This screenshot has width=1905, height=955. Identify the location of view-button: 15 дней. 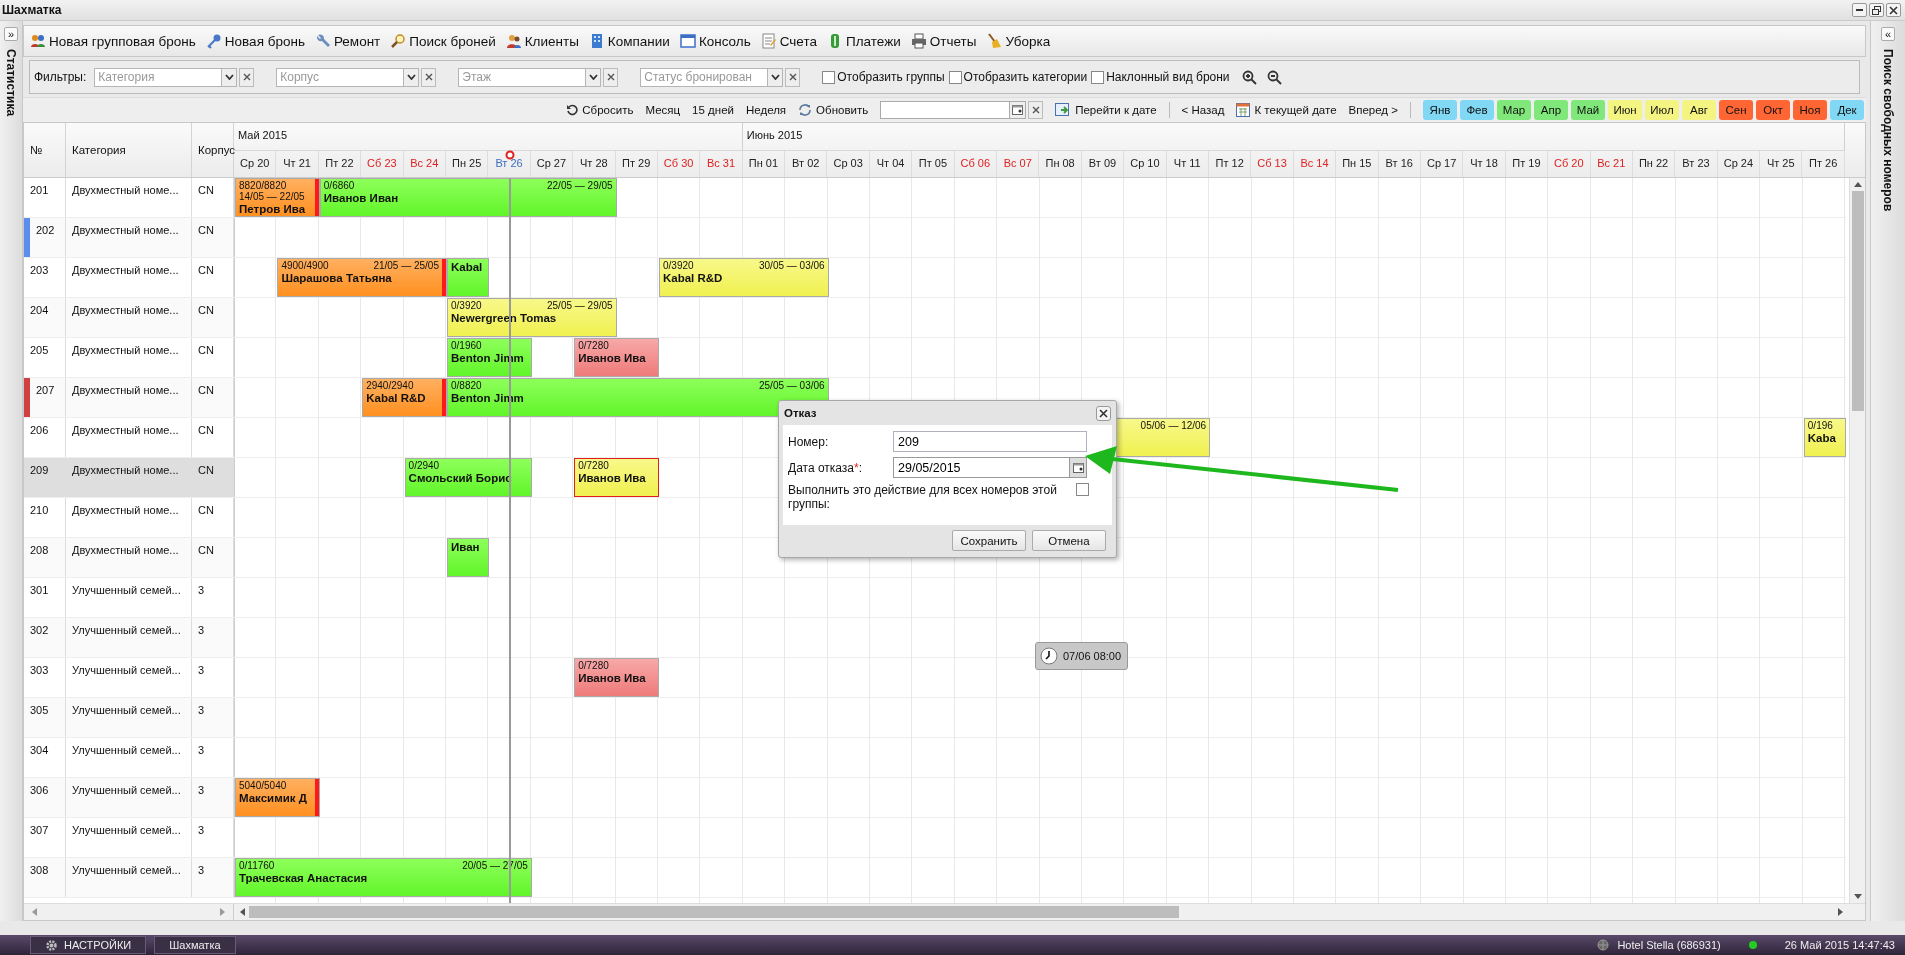
(713, 110).